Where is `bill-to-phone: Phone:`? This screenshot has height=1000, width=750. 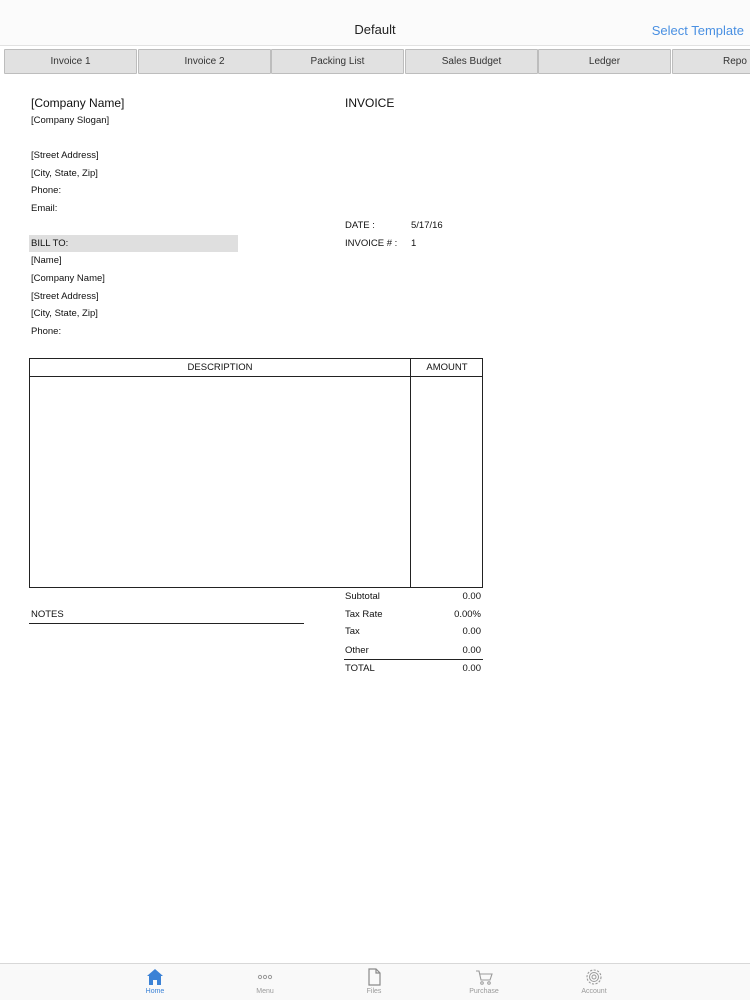 bill-to-phone: Phone: is located at coordinates (46, 331).